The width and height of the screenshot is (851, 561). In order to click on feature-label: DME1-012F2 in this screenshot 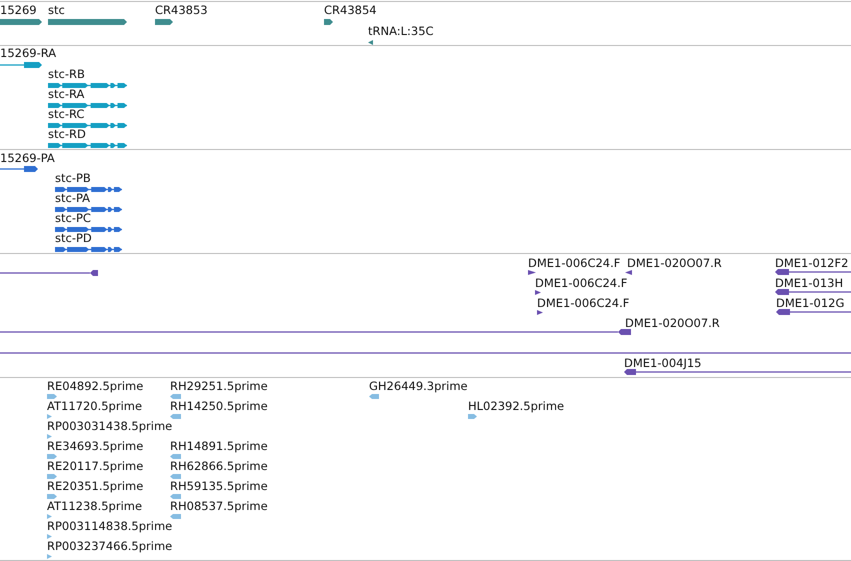, I will do `click(811, 263)`.